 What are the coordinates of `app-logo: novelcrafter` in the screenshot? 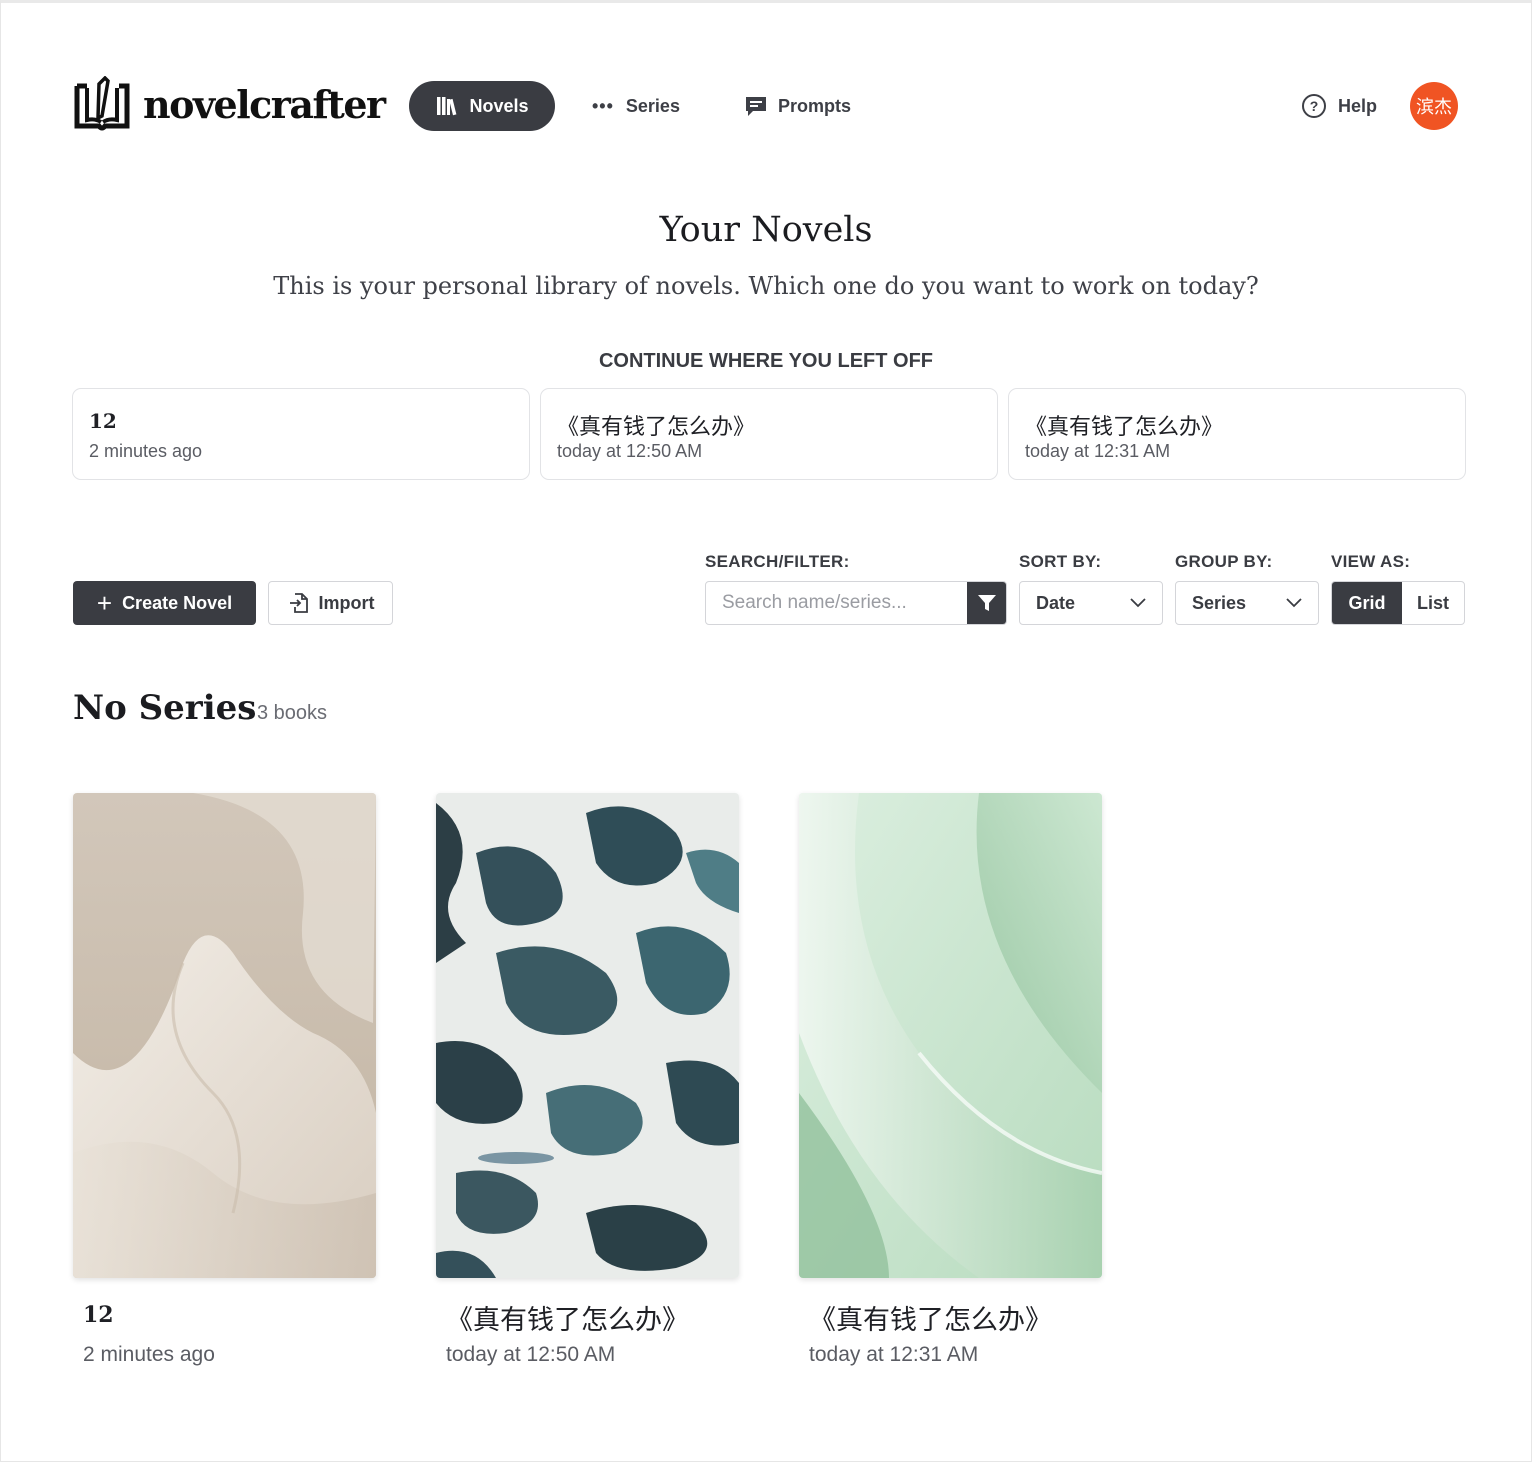 It's located at (229, 104).